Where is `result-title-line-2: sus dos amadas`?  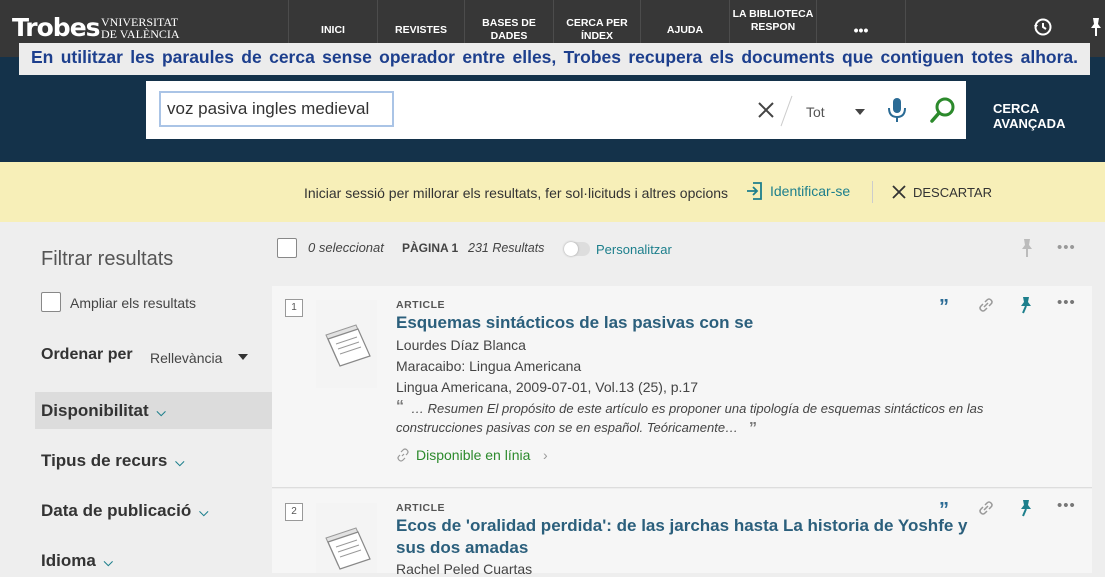 result-title-line-2: sus dos amadas is located at coordinates (462, 548).